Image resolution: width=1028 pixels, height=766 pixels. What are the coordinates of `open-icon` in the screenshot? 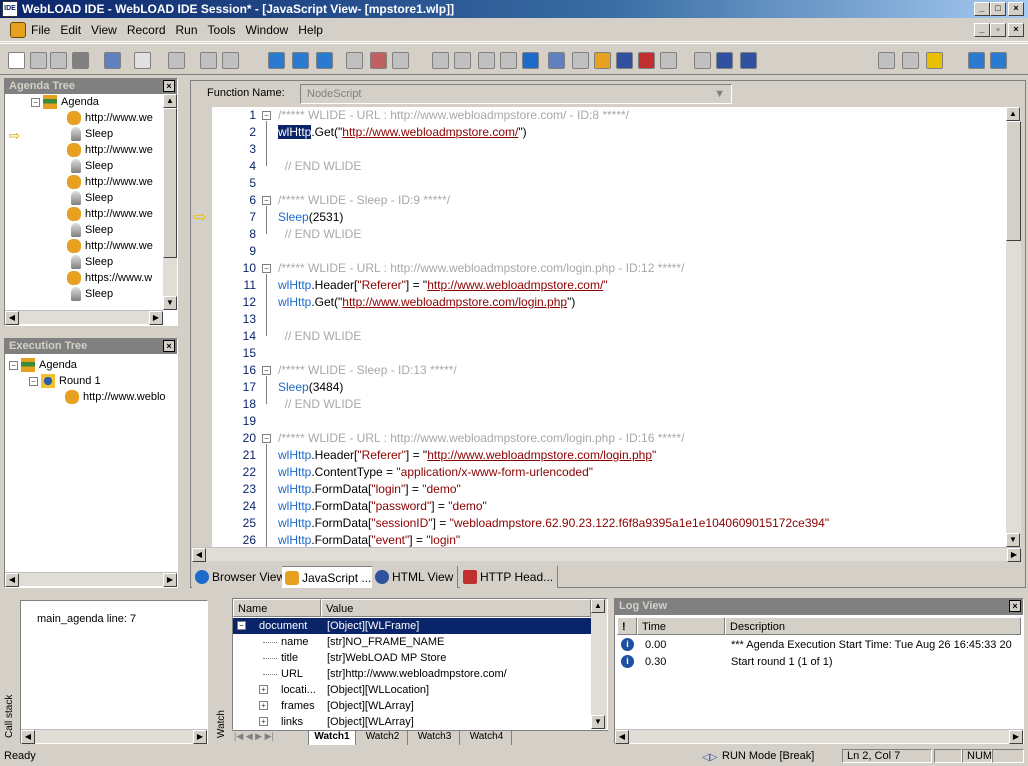 It's located at (58, 60).